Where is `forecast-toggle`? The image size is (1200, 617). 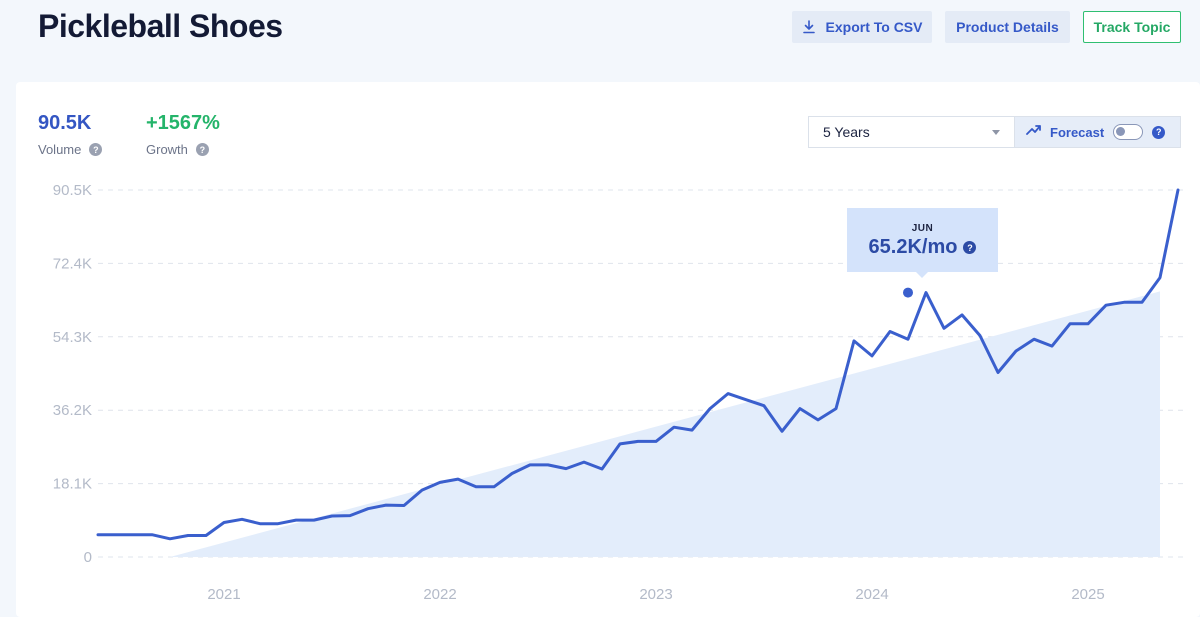 forecast-toggle is located at coordinates (1128, 132).